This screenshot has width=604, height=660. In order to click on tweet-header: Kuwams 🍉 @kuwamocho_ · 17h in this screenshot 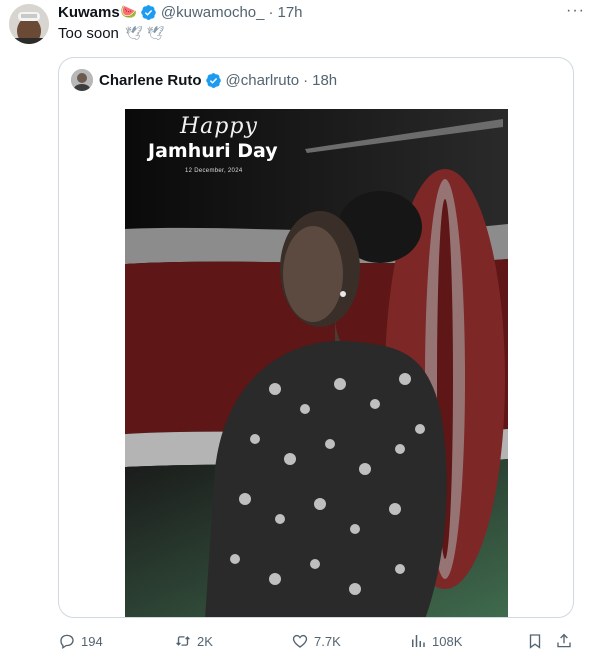, I will do `click(180, 12)`.